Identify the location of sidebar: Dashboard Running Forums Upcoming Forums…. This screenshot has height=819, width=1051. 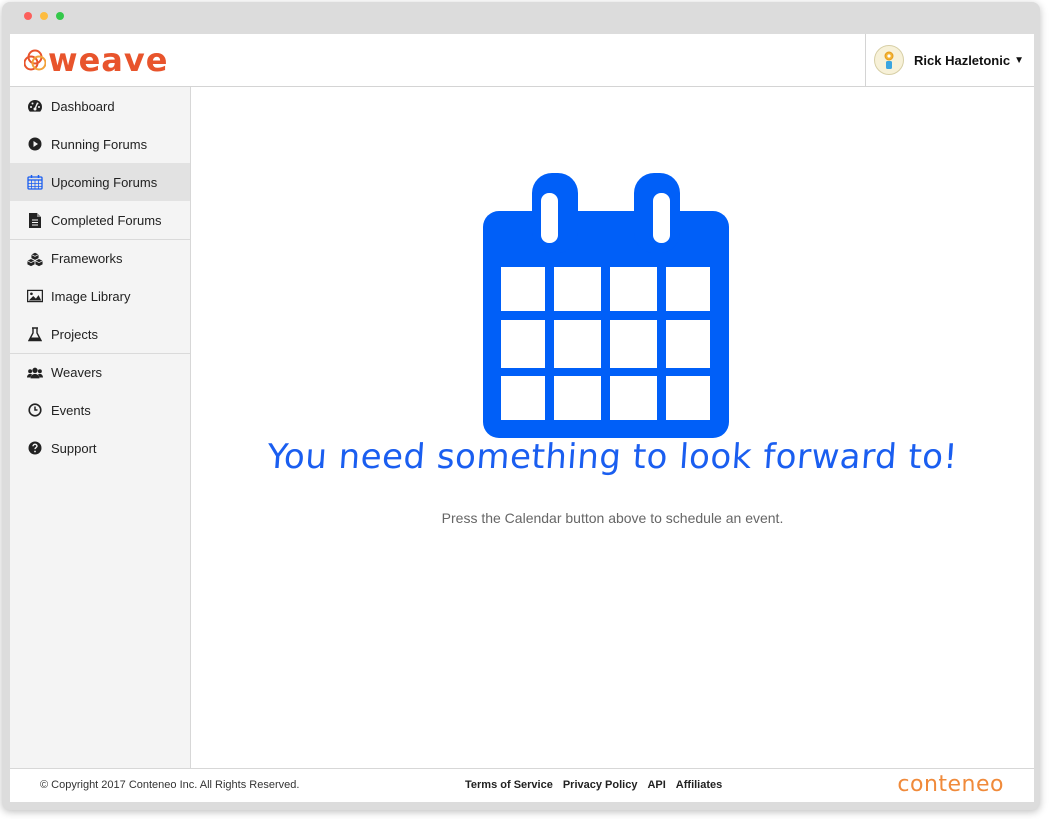
(100, 427).